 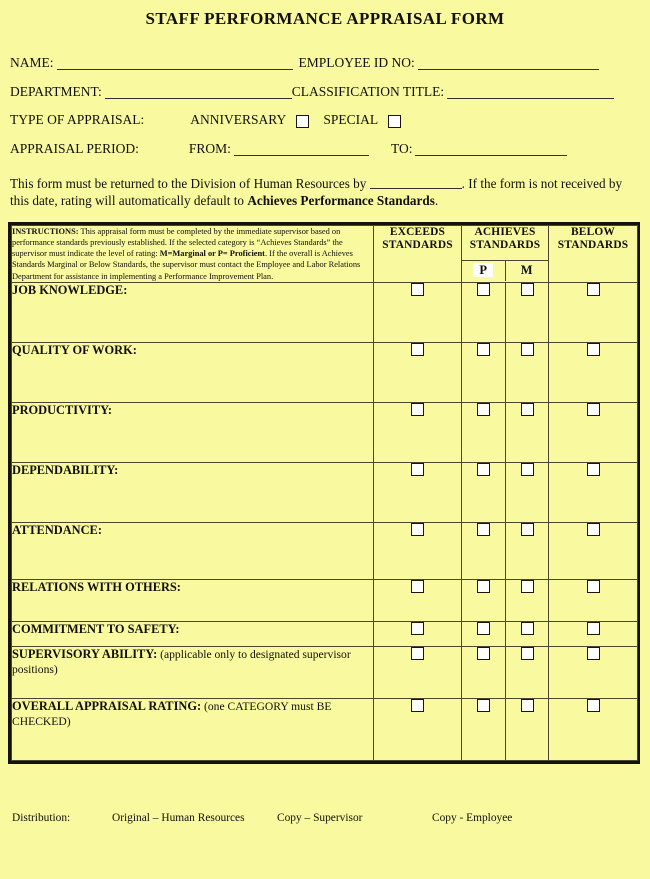 I want to click on column-header-below: BELOW STANDARDS, so click(x=593, y=253).